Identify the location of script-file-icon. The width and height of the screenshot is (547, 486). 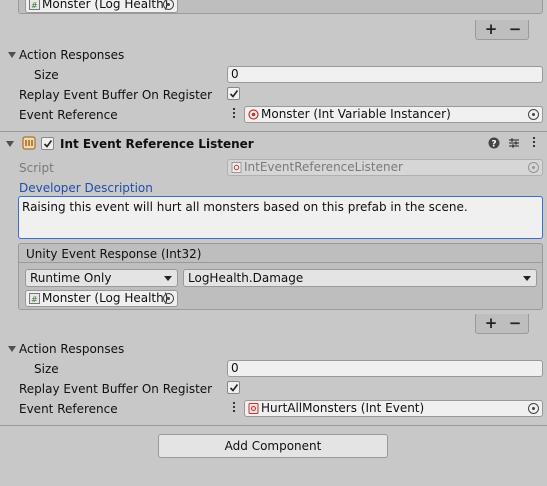
(236, 167).